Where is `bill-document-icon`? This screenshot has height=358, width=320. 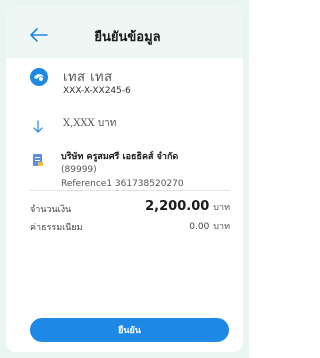
bill-document-icon is located at coordinates (38, 160).